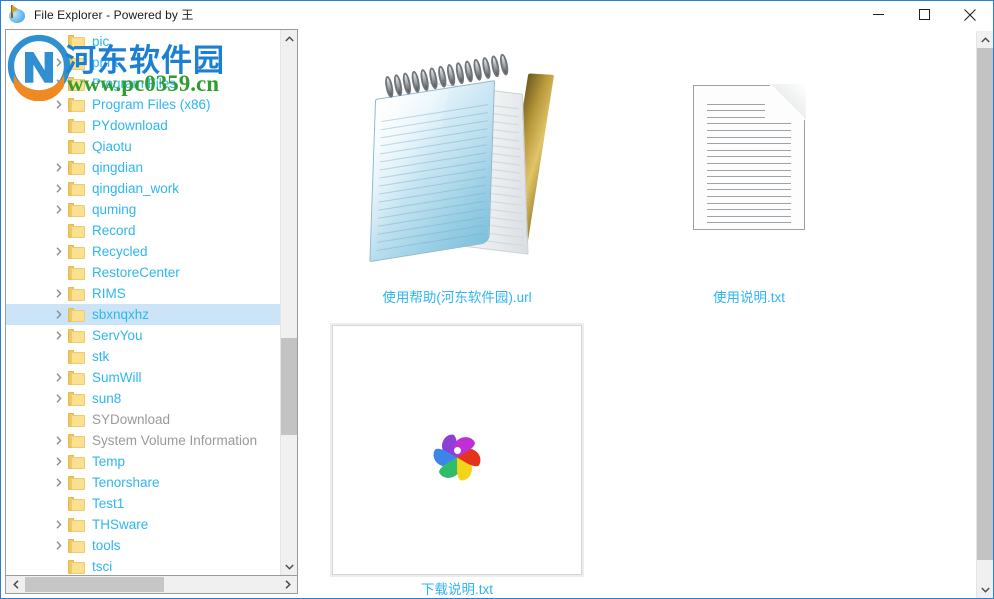  Describe the element at coordinates (102, 566) in the screenshot. I see `tree-item-label: tsci` at that location.